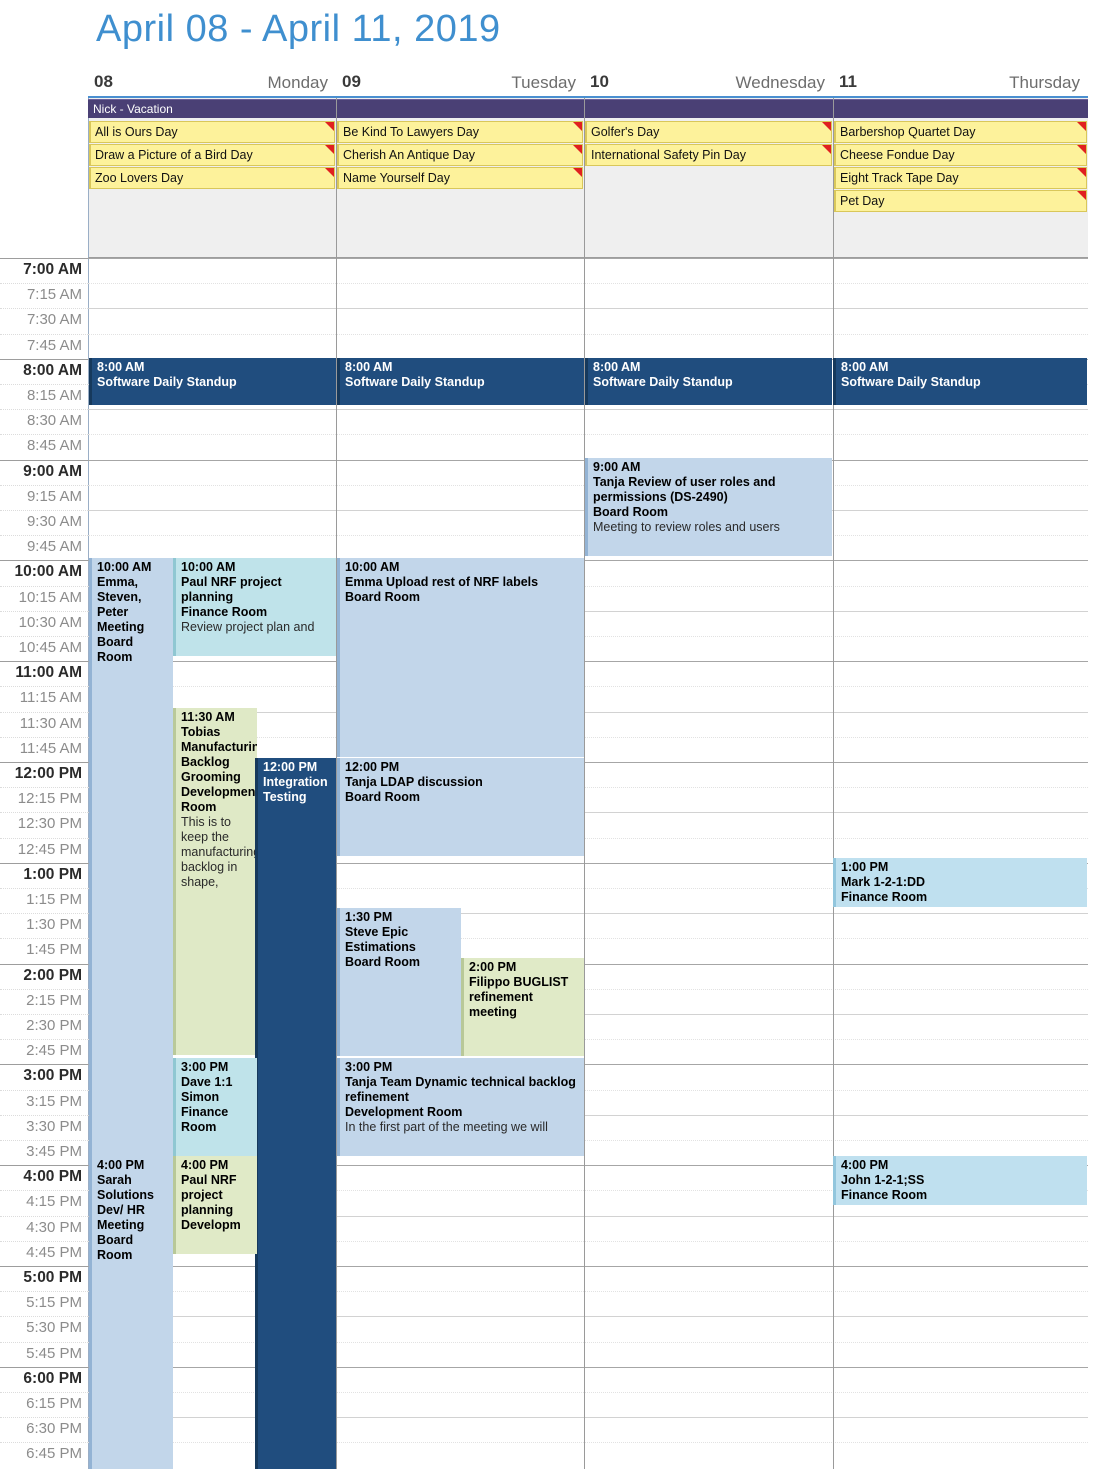 The image size is (1093, 1469). I want to click on time-label: 6:00 PM, so click(52, 1378).